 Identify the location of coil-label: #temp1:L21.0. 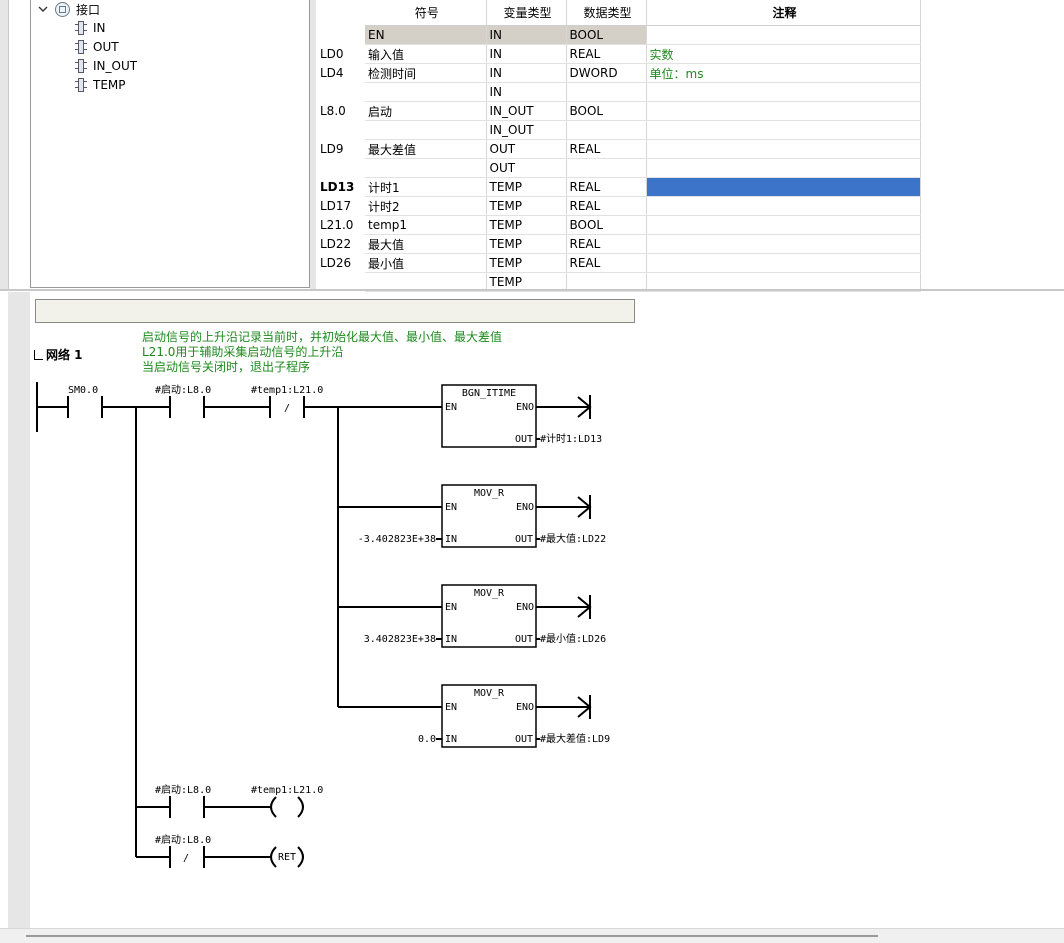
(287, 790).